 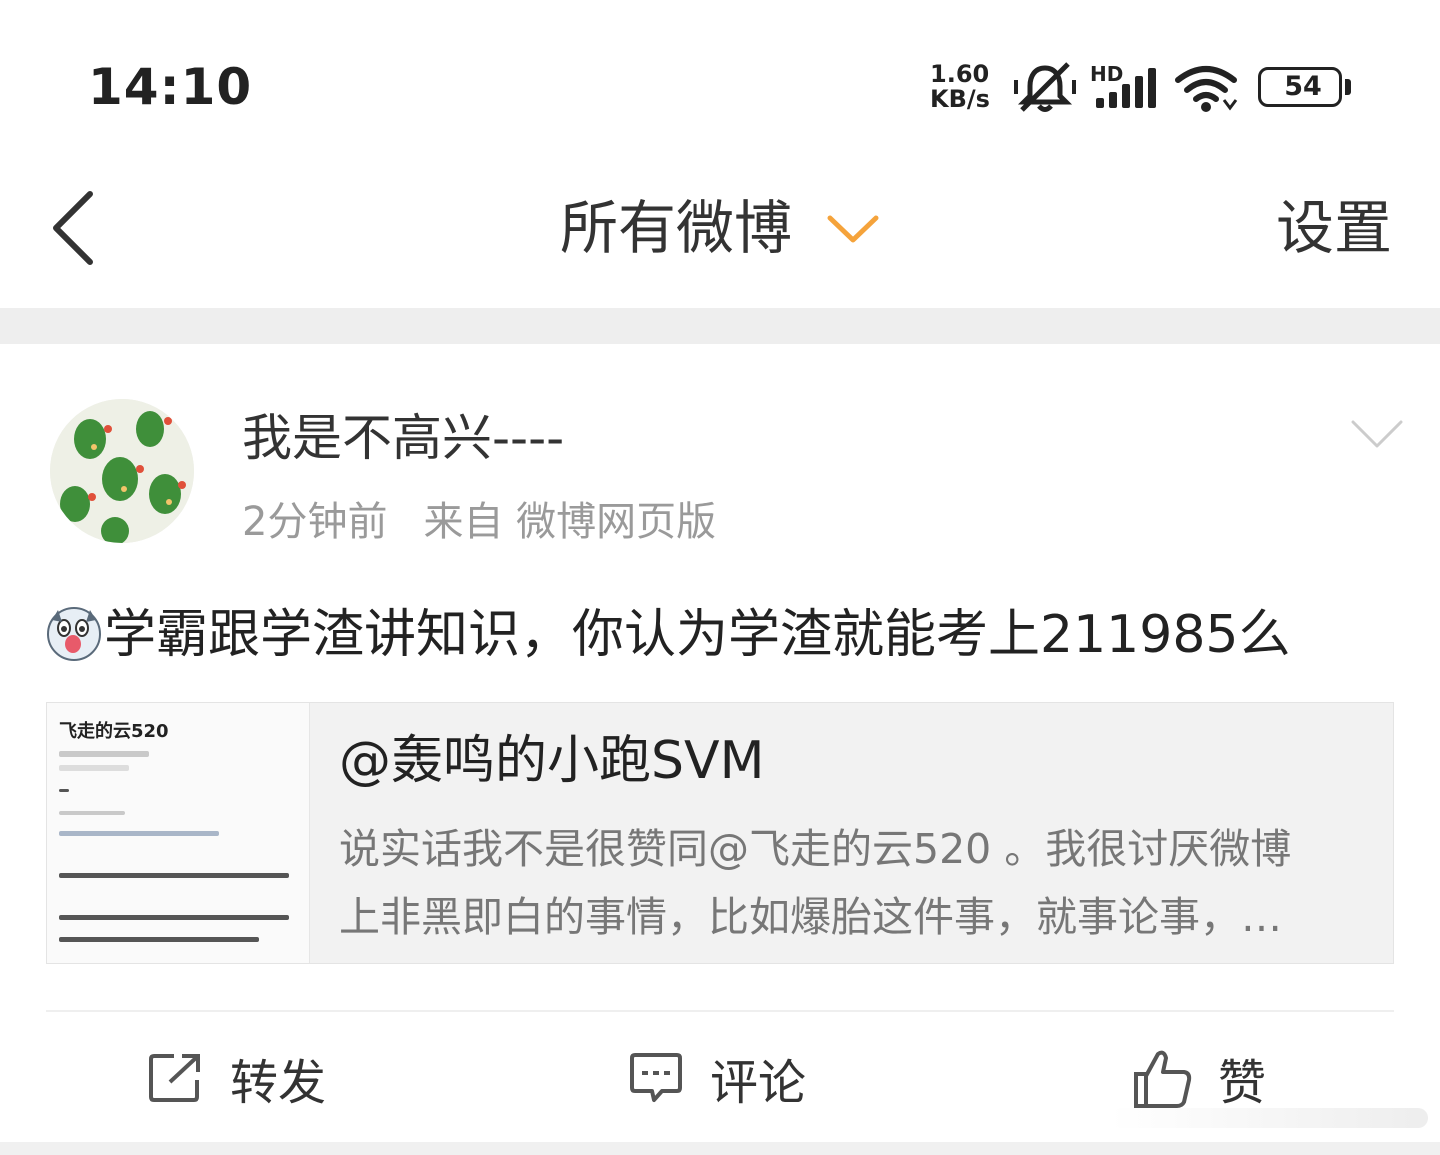 What do you see at coordinates (676, 228) in the screenshot?
I see `feed-filter-title: 所有微博` at bounding box center [676, 228].